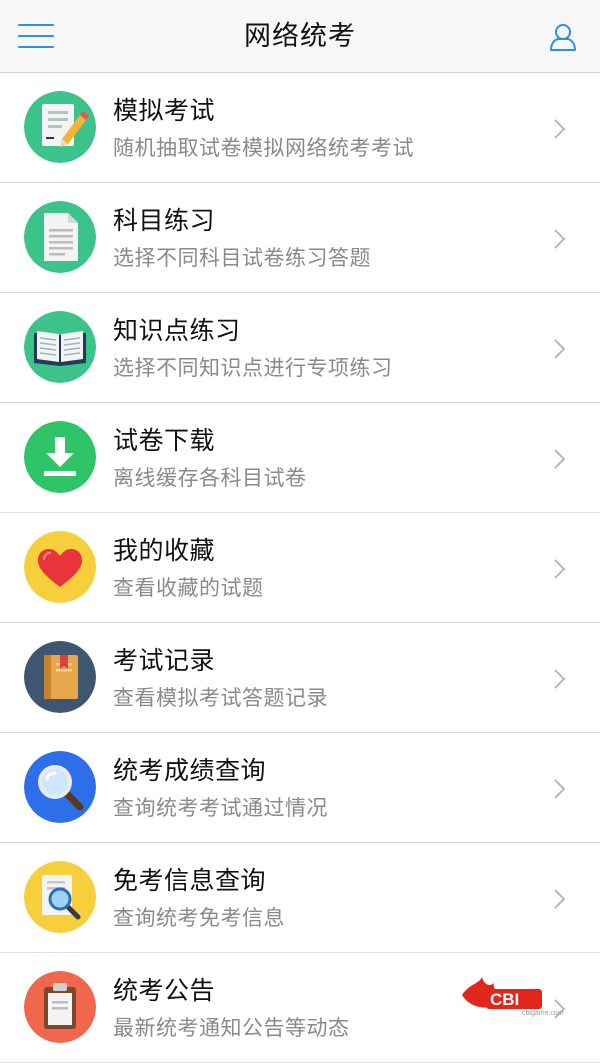 The image size is (600, 1063). Describe the element at coordinates (188, 588) in the screenshot. I see `menu-item-subtitle: 查看收藏的试题` at that location.